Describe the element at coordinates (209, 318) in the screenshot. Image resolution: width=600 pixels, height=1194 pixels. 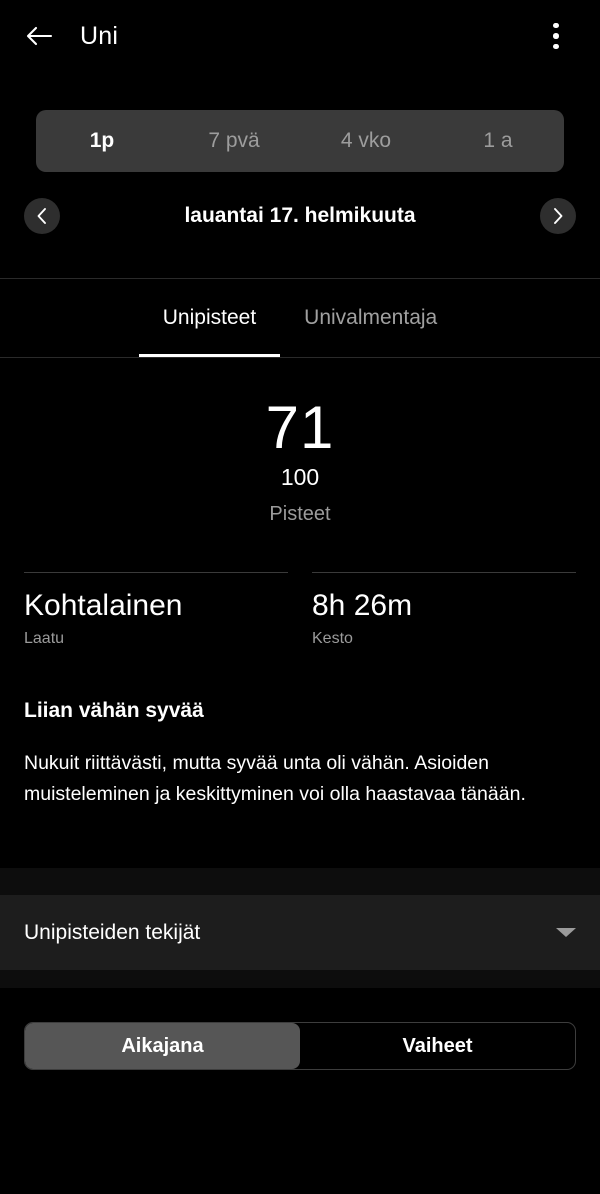
I see `tab-unipisteet: Unipisteet` at that location.